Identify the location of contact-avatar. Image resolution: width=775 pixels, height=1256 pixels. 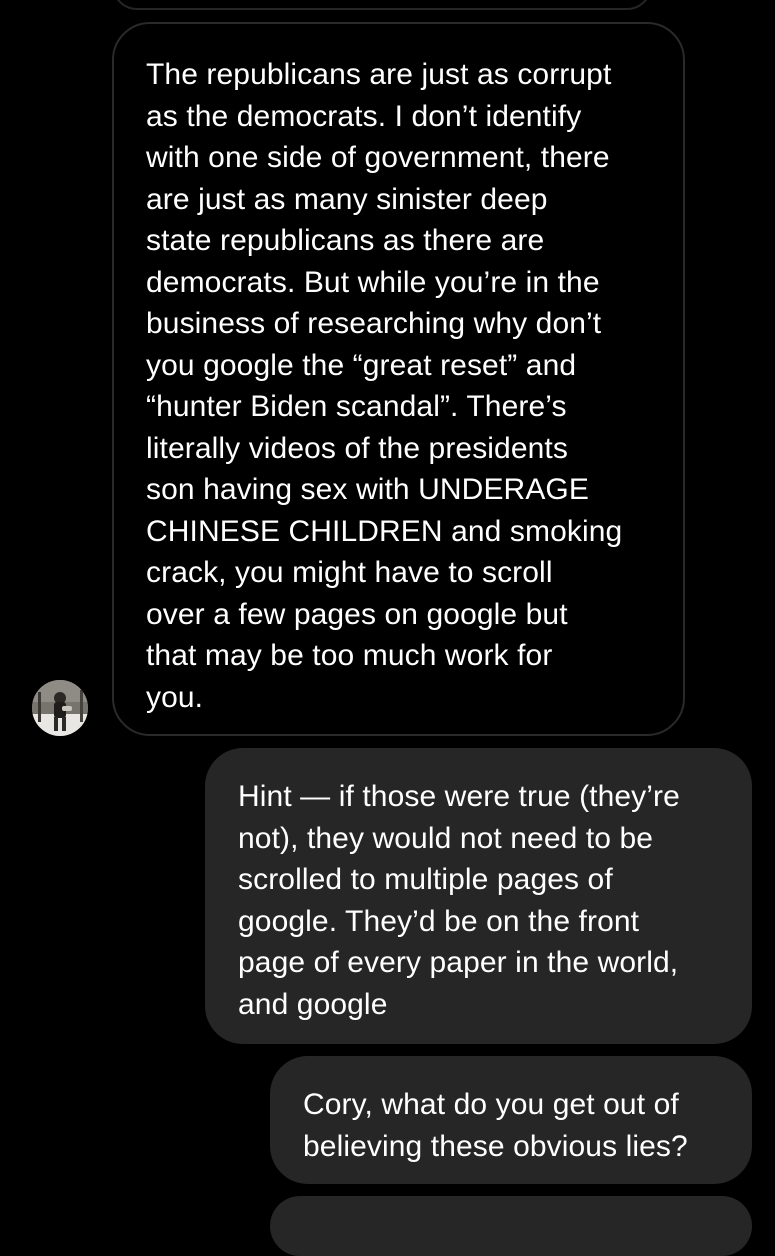
(60, 708).